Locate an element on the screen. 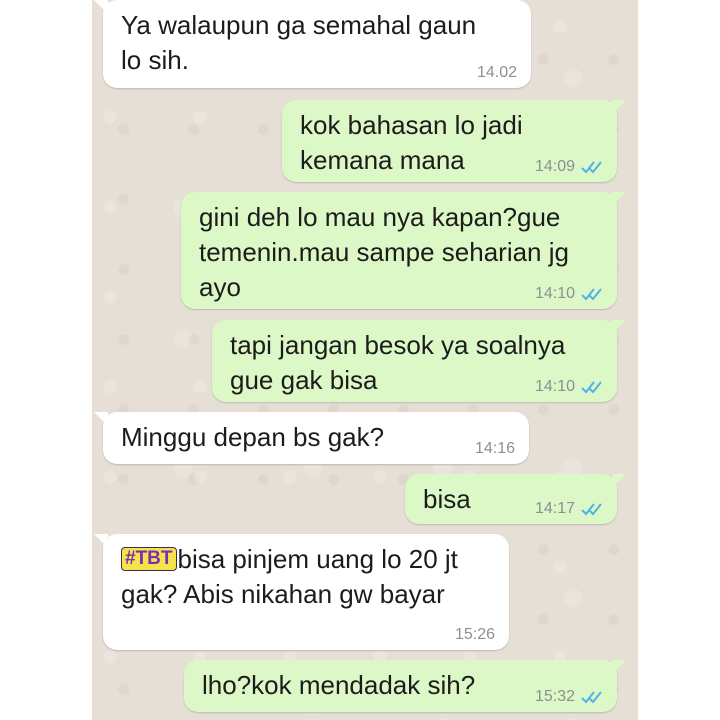 The height and width of the screenshot is (720, 720). message-meta: 14:09 is located at coordinates (569, 167).